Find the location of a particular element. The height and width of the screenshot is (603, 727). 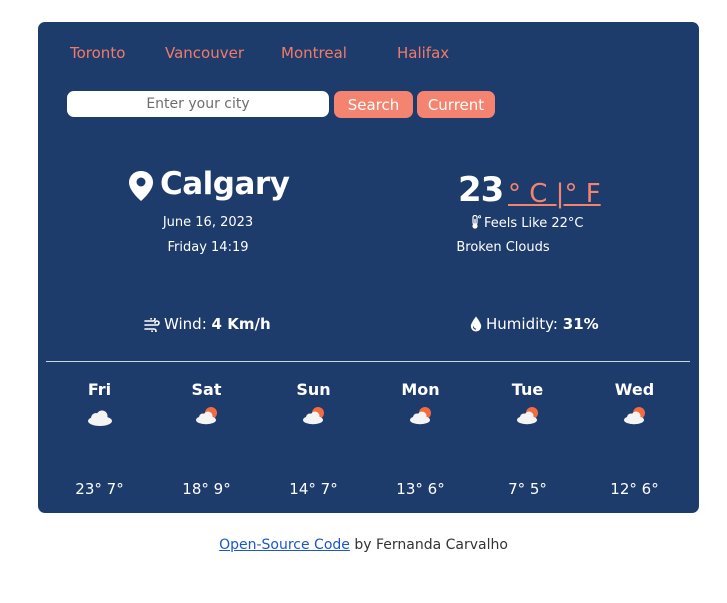

water-drop-icon is located at coordinates (476, 324).